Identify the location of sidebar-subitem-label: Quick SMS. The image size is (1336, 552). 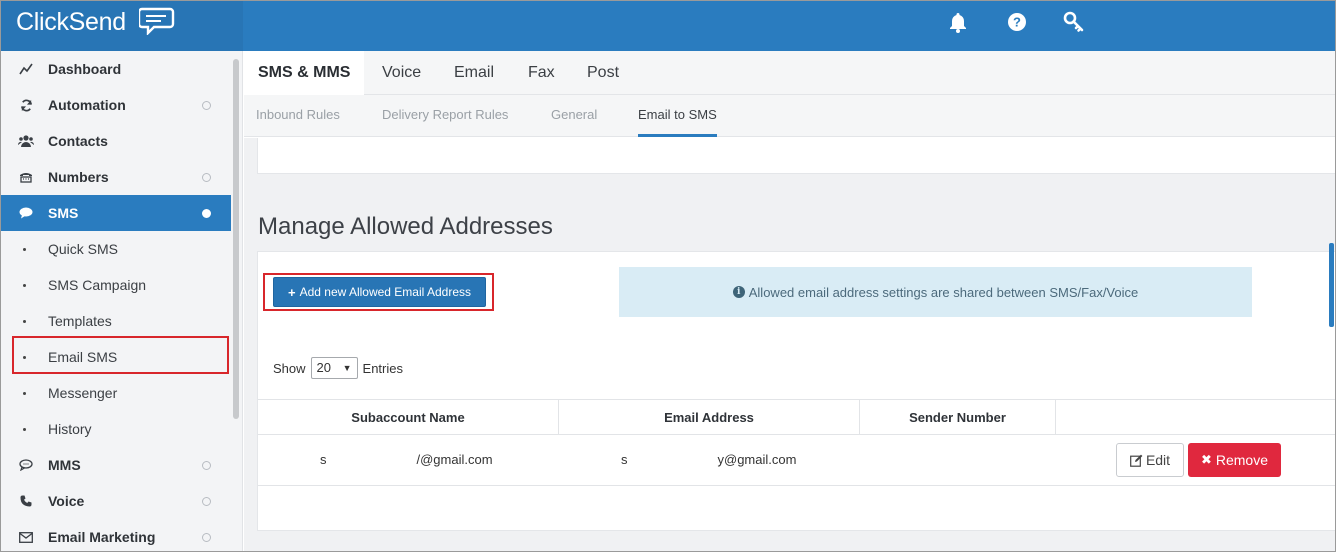
(83, 249).